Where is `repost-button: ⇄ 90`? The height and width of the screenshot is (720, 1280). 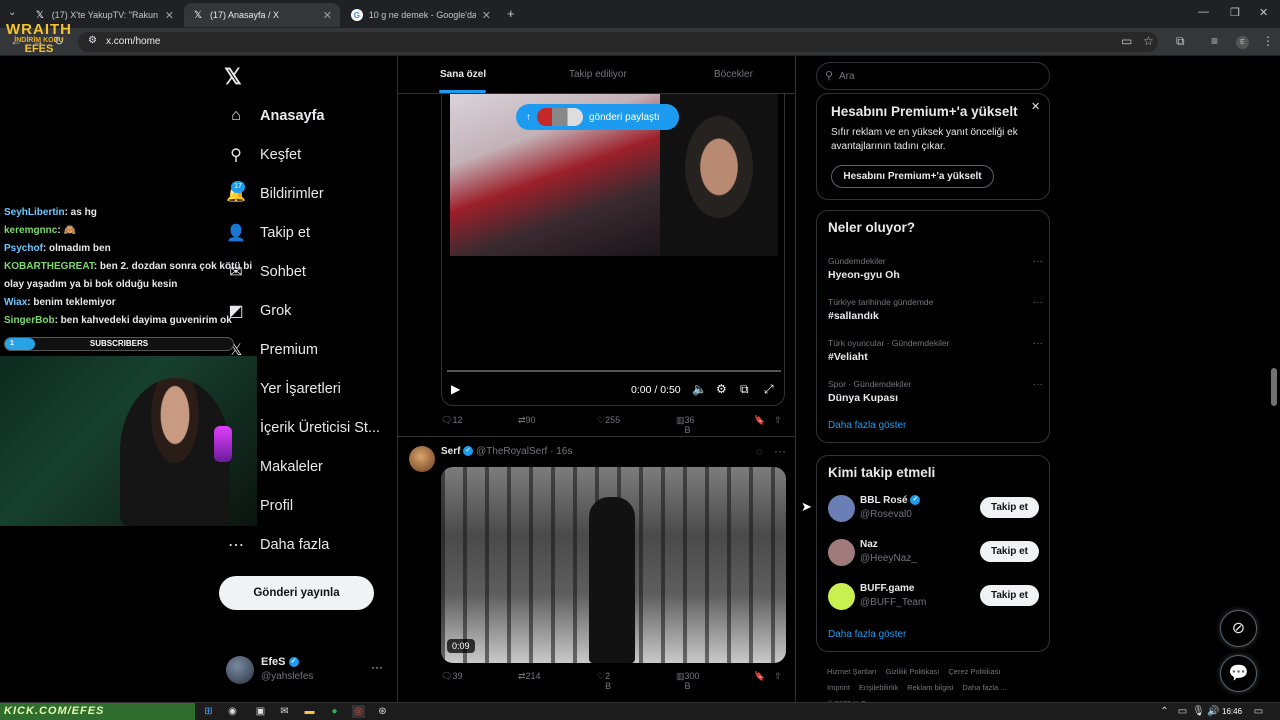 repost-button: ⇄ 90 is located at coordinates (527, 420).